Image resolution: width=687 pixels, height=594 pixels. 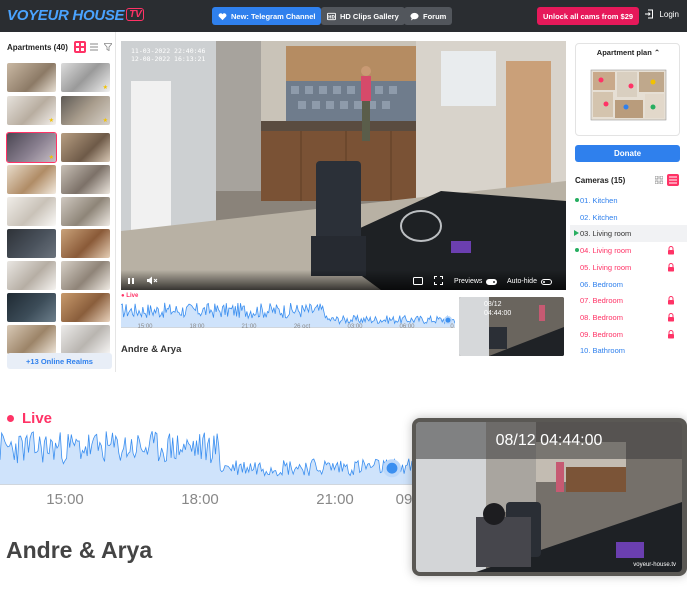 I want to click on telegram-channel-button: New: Telegram Channel, so click(x=267, y=16).